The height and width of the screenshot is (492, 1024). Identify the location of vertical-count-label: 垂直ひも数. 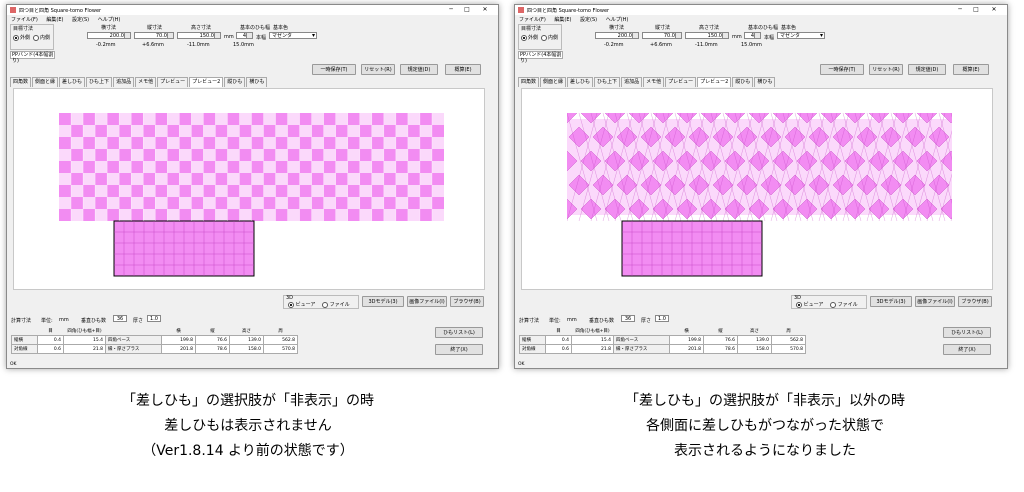
(602, 321).